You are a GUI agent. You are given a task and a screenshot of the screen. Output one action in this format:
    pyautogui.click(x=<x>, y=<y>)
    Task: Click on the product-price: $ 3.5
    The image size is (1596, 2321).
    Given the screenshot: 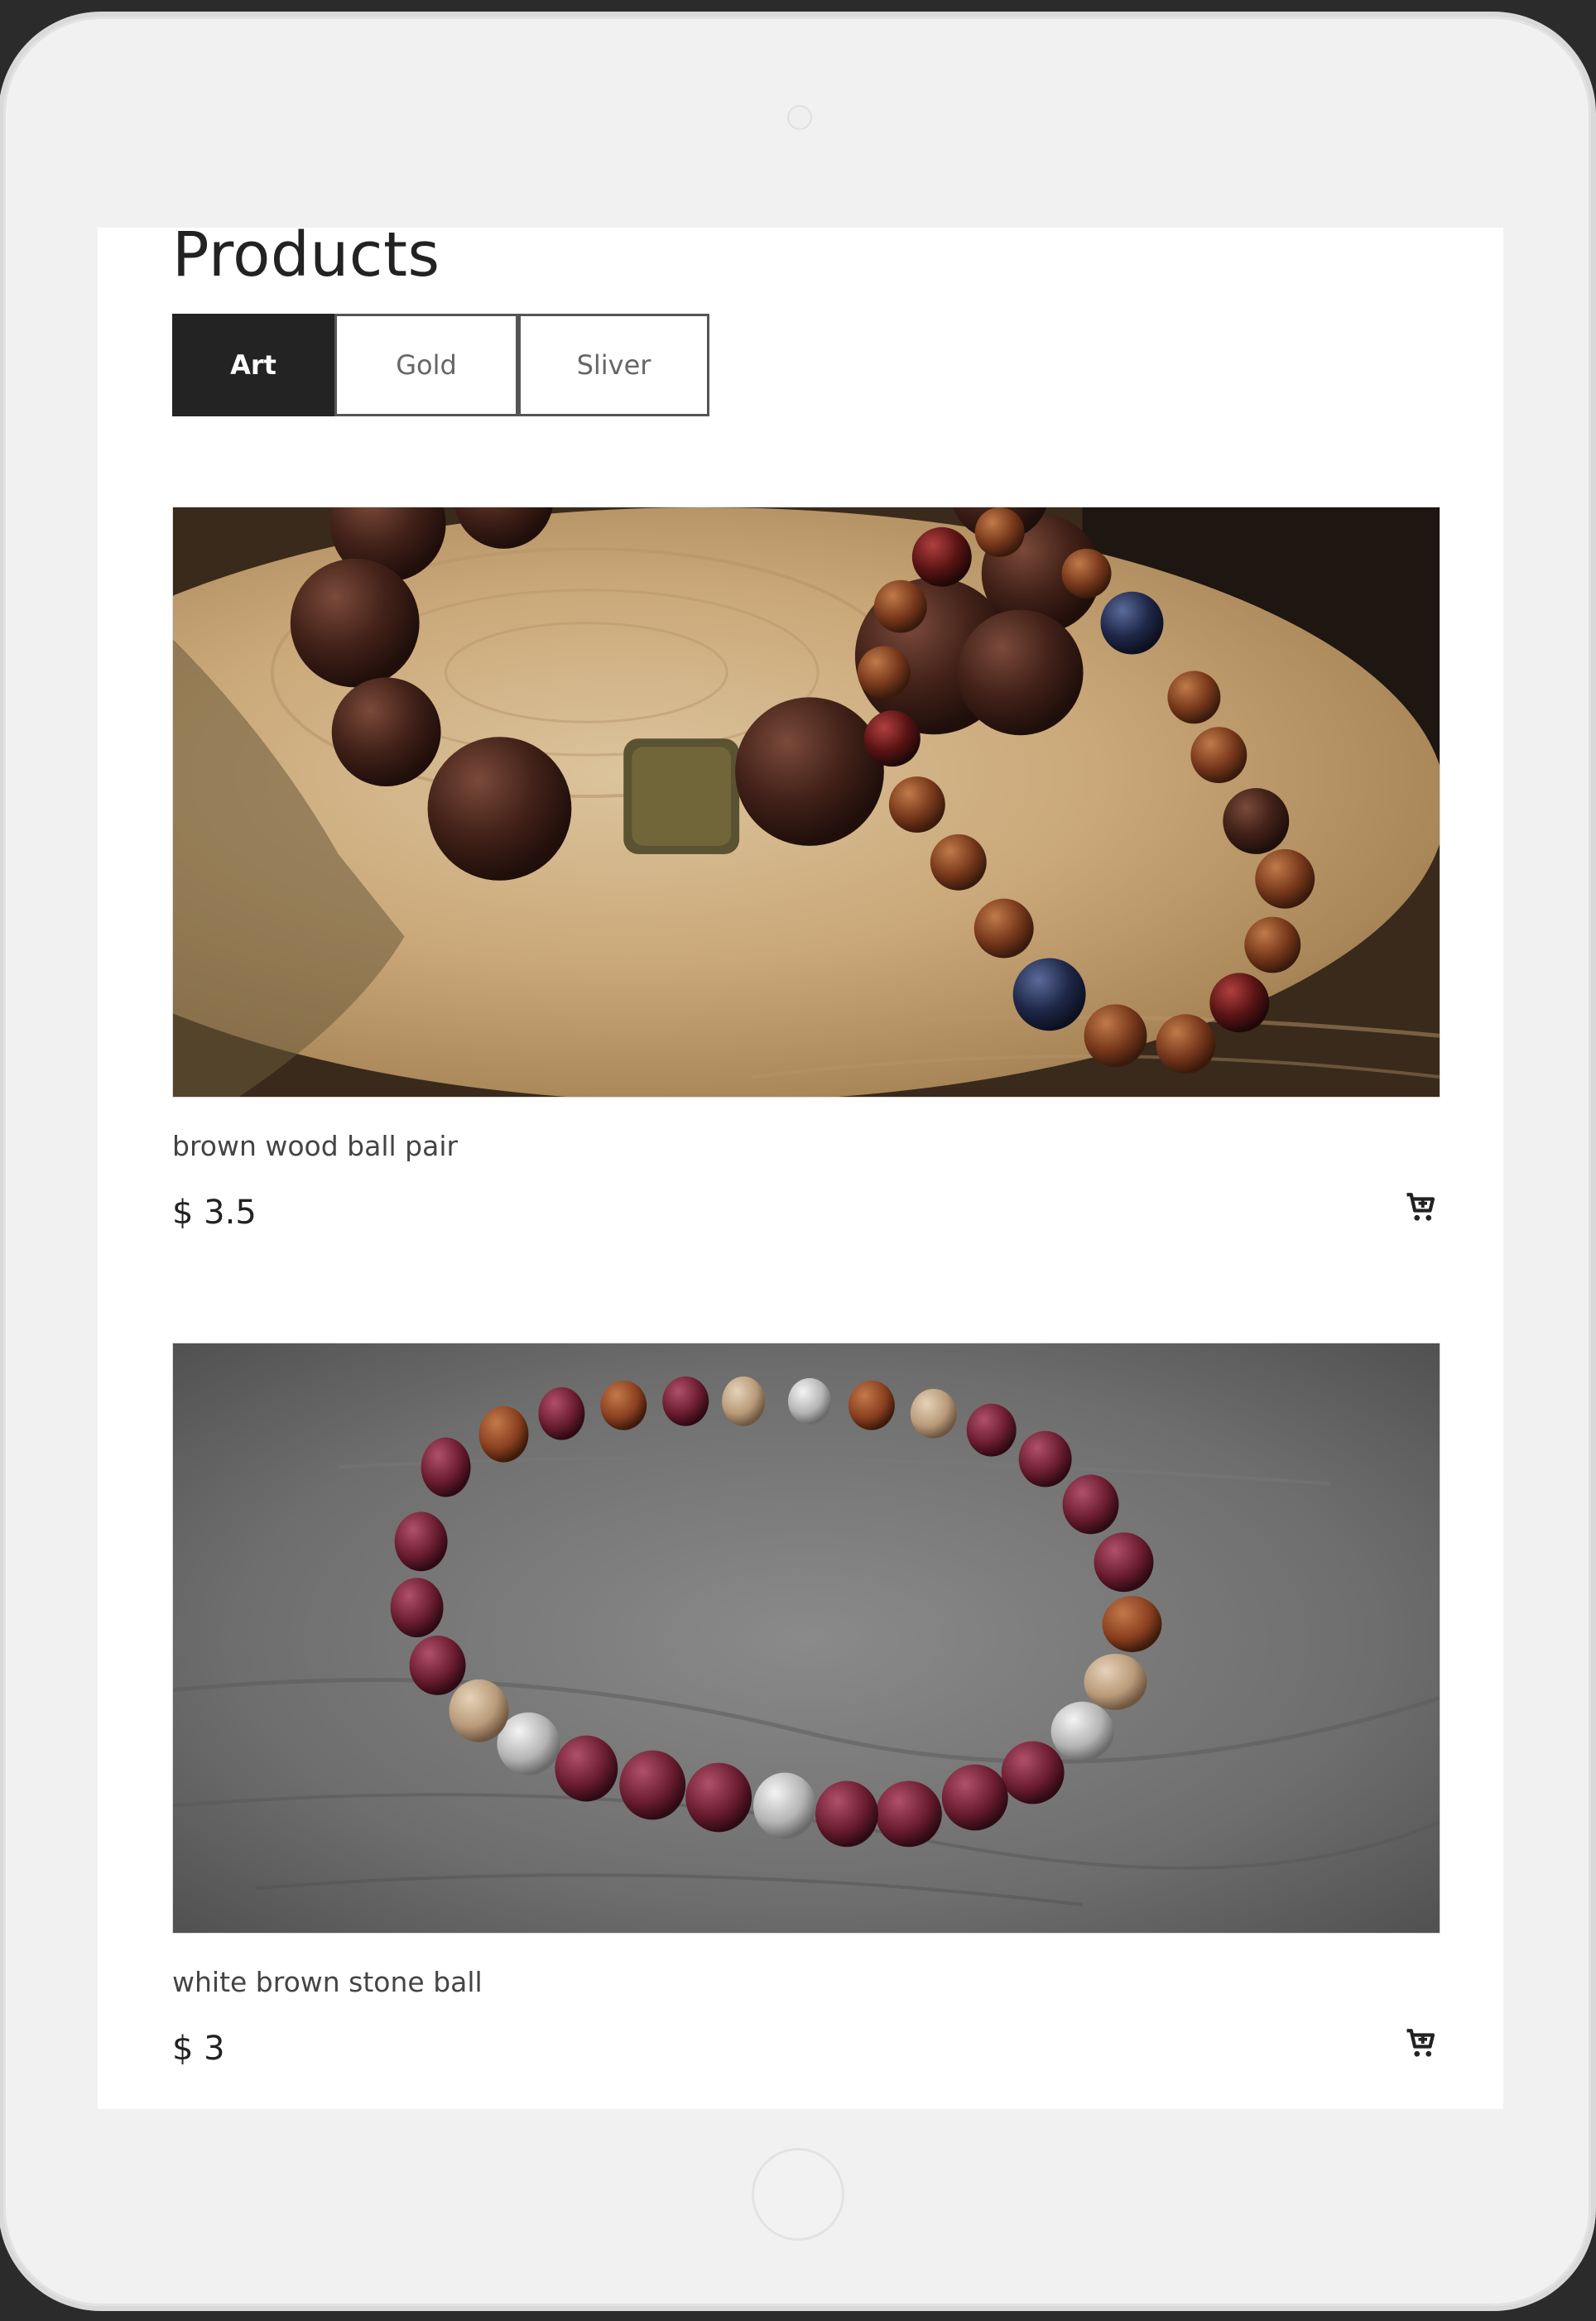 What is the action you would take?
    pyautogui.click(x=214, y=1213)
    